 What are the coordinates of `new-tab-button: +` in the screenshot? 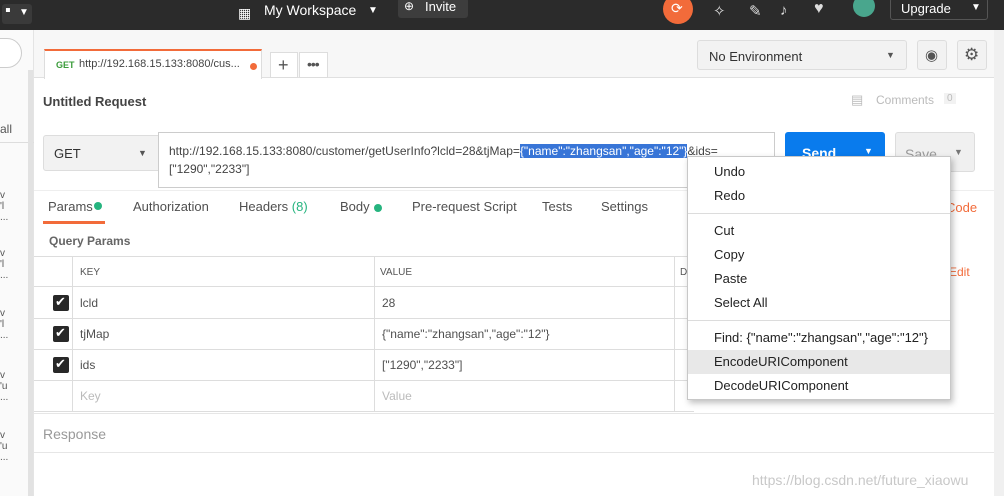 It's located at (284, 65).